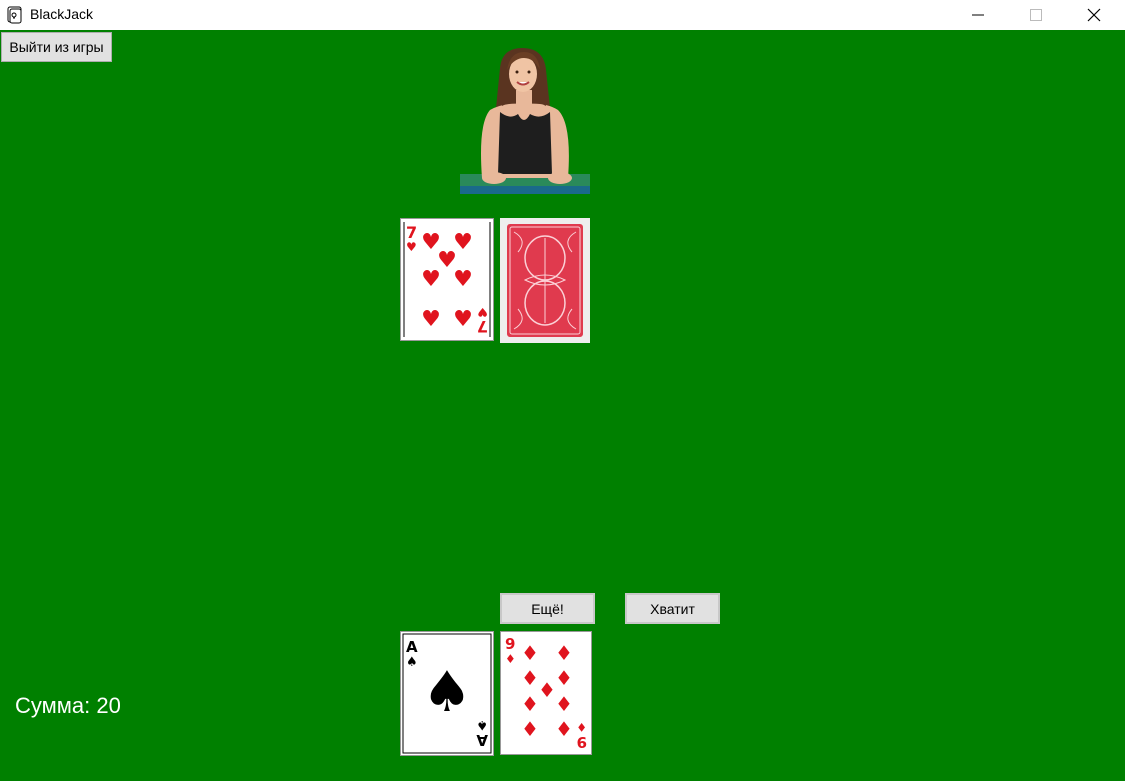 This screenshot has height=781, width=1125. Describe the element at coordinates (547, 608) in the screenshot. I see `hit-button: Ещё!` at that location.